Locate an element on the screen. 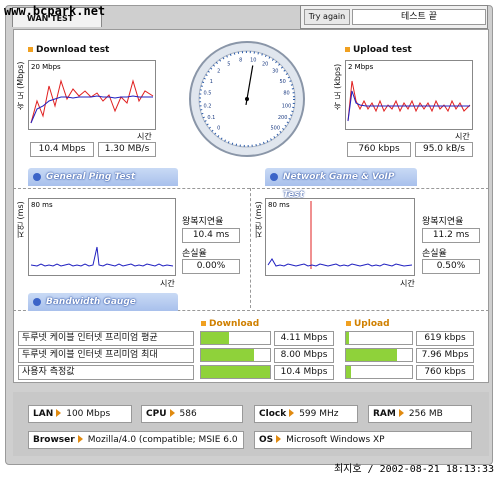 The image size is (500, 479). ping-rtt-label: 왕복지연율 is located at coordinates (203, 222).